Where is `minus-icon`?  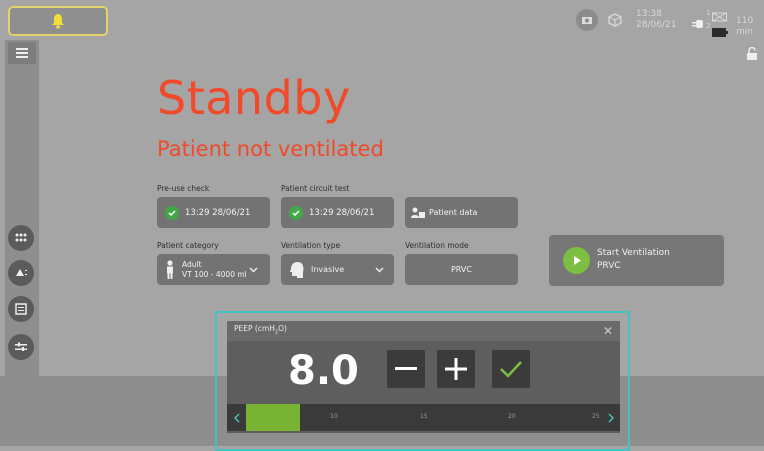 minus-icon is located at coordinates (406, 368).